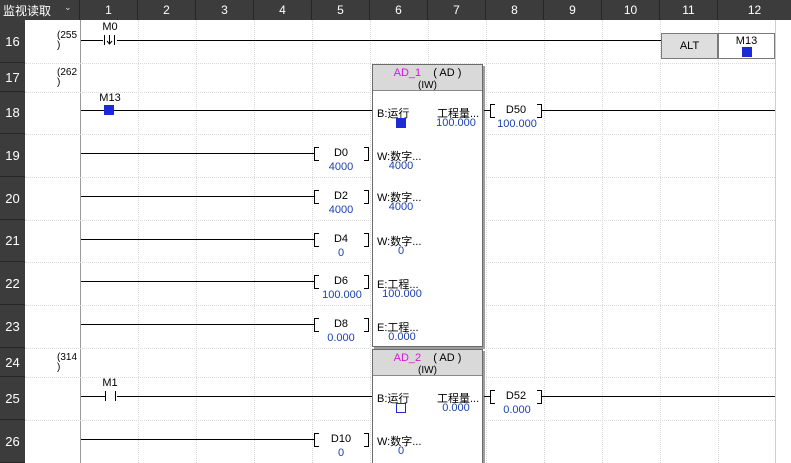  Describe the element at coordinates (515, 10) in the screenshot. I see `col-header-8: 8` at that location.